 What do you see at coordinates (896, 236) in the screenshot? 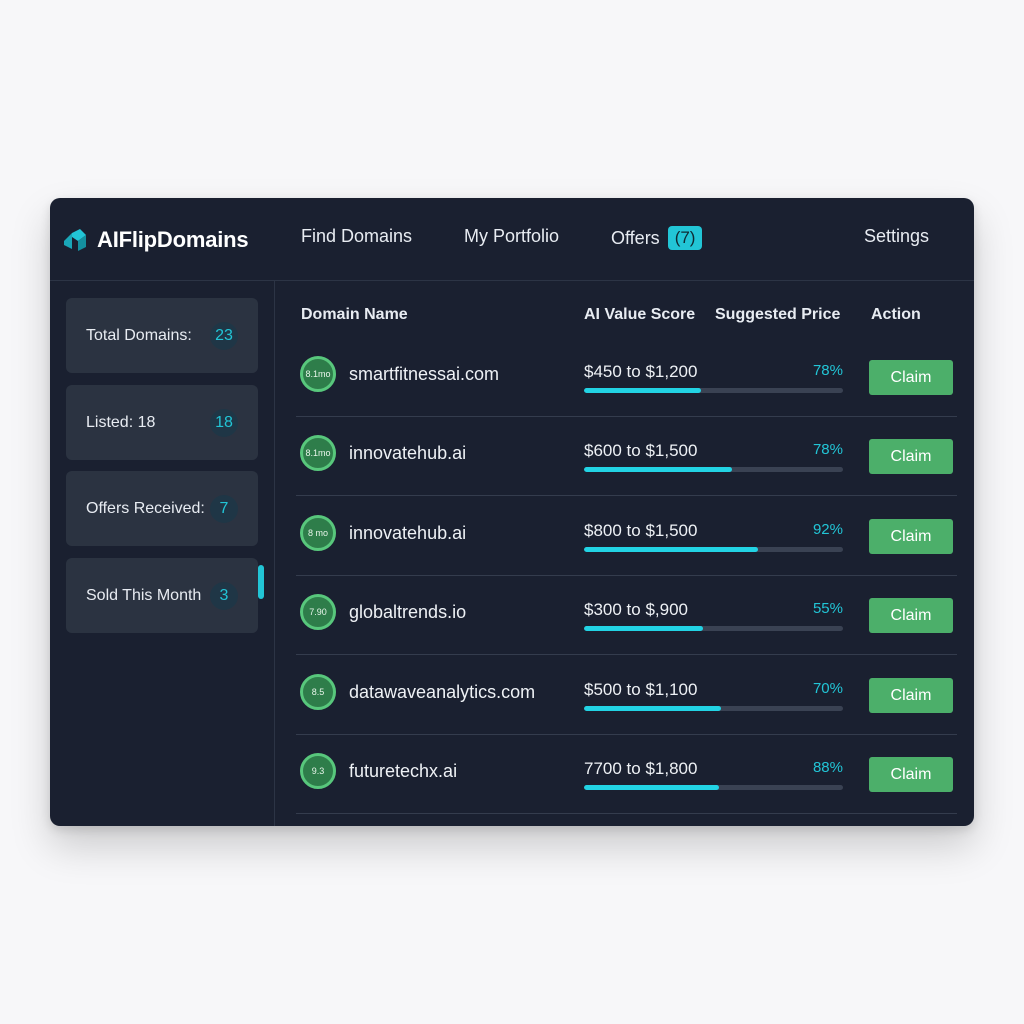
I see `nav-settings: Settings` at bounding box center [896, 236].